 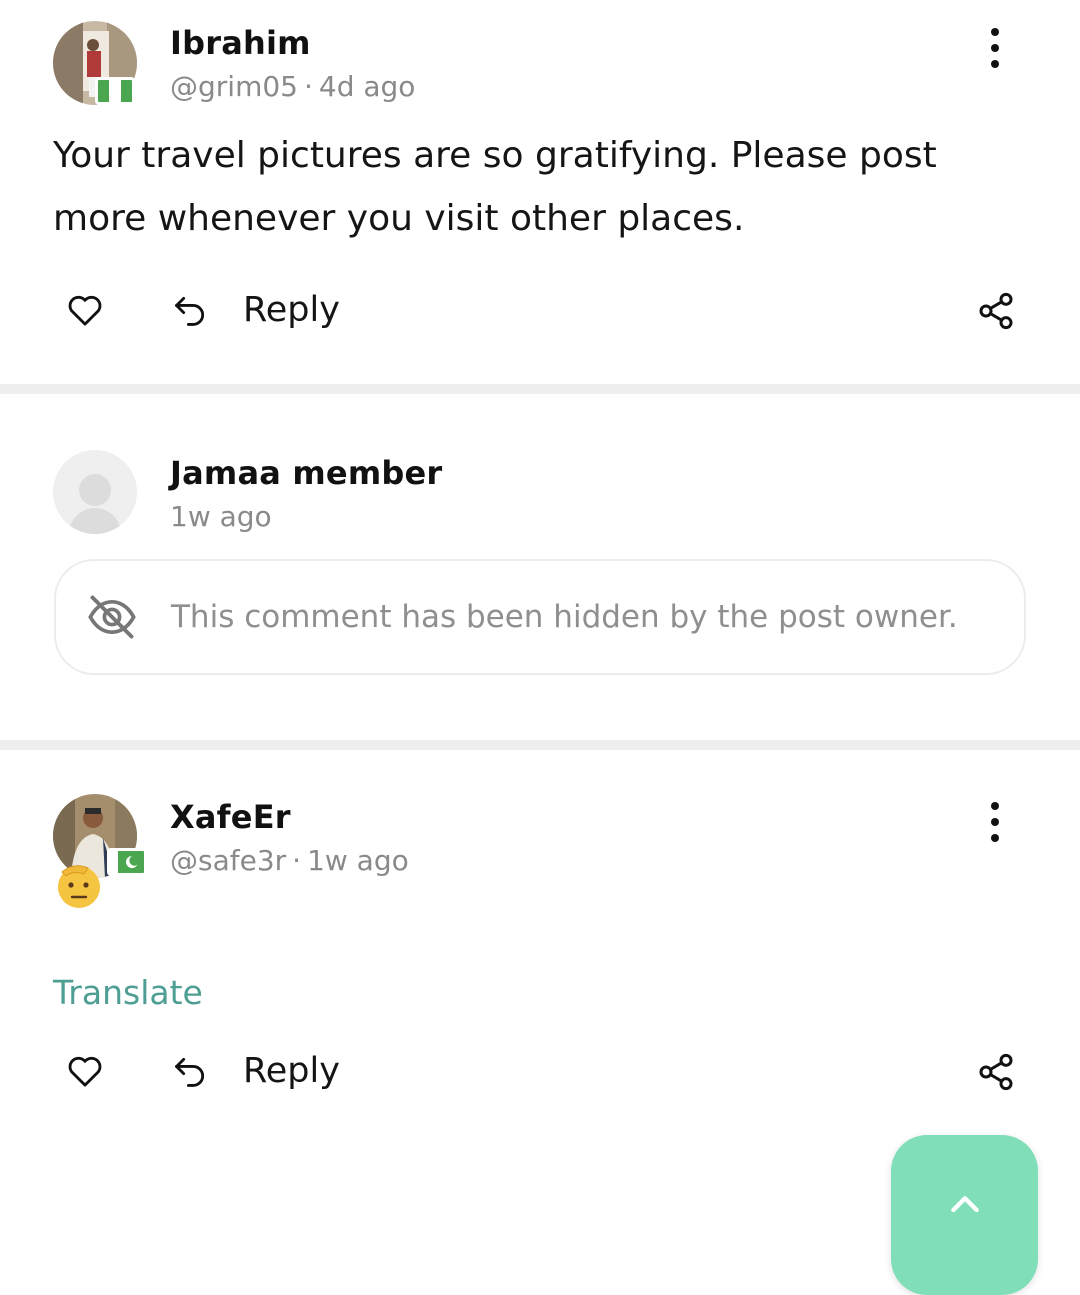 What do you see at coordinates (240, 43) in the screenshot?
I see `author-name: Ibrahim` at bounding box center [240, 43].